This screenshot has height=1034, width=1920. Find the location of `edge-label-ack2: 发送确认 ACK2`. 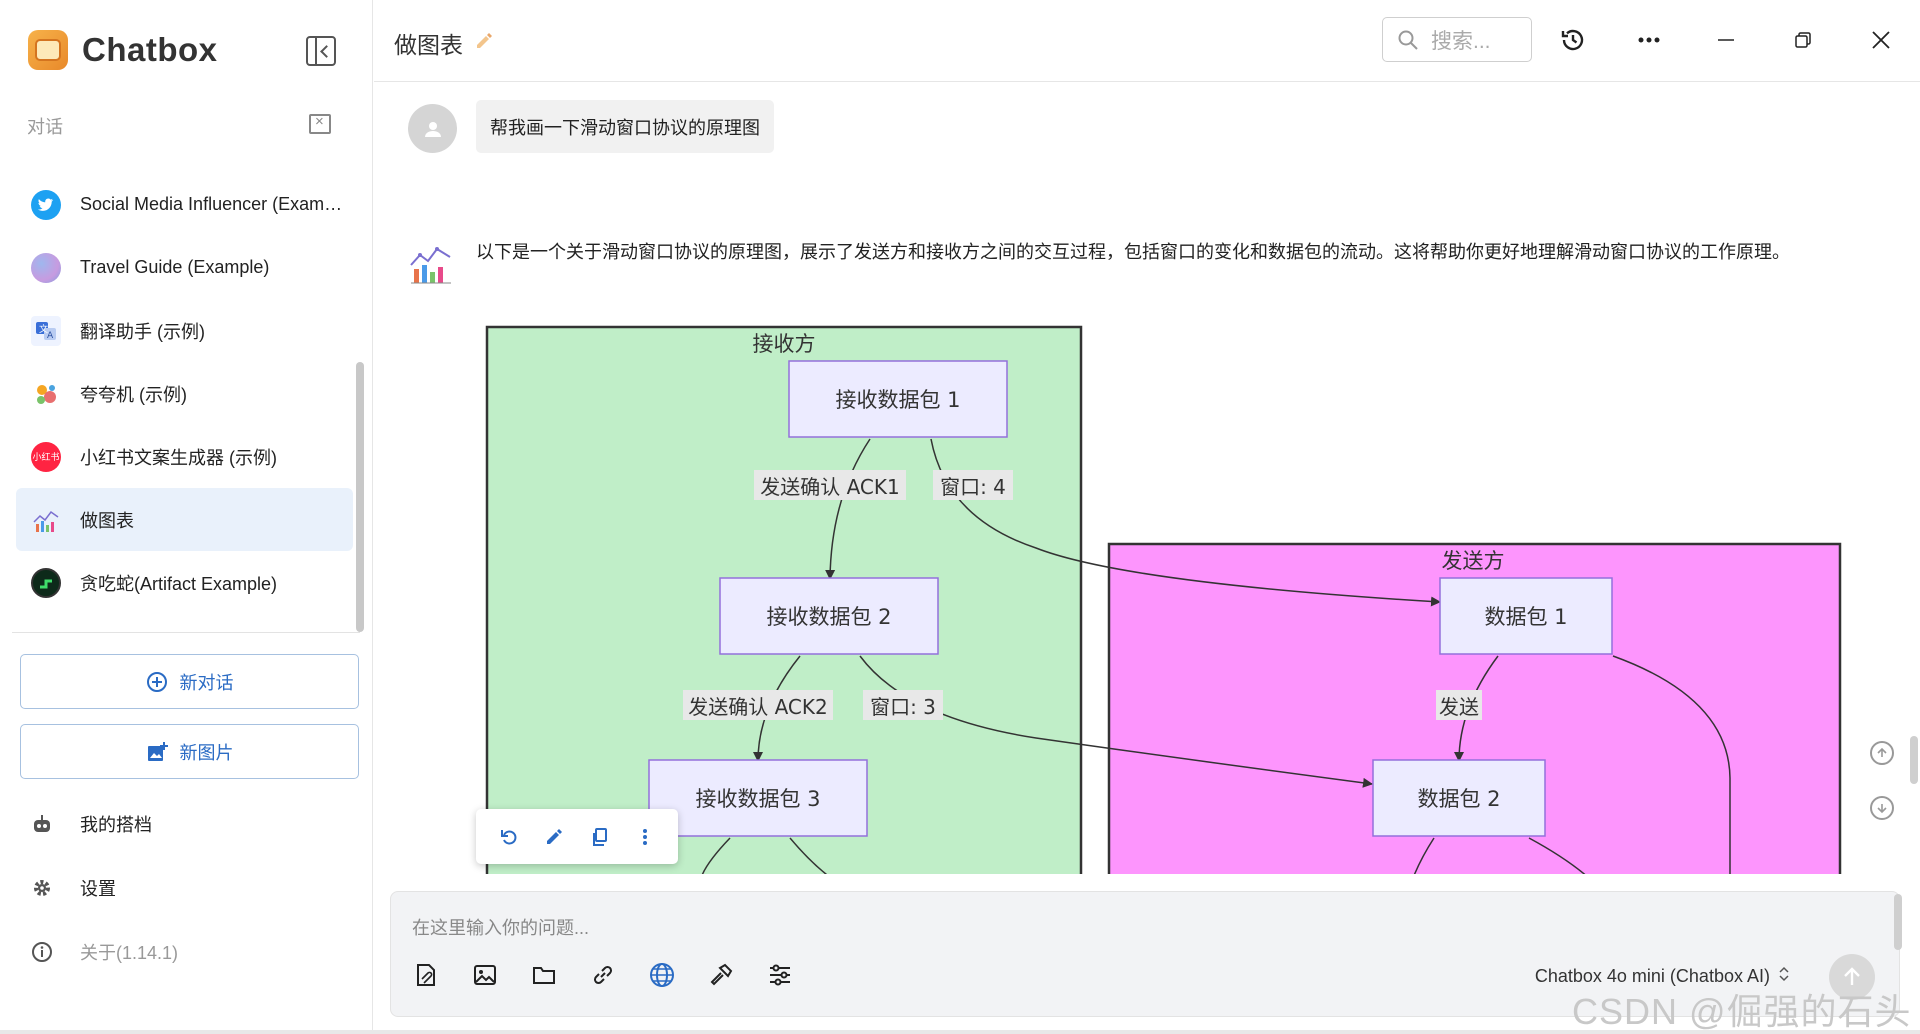

edge-label-ack2: 发送确认 ACK2 is located at coordinates (758, 707).